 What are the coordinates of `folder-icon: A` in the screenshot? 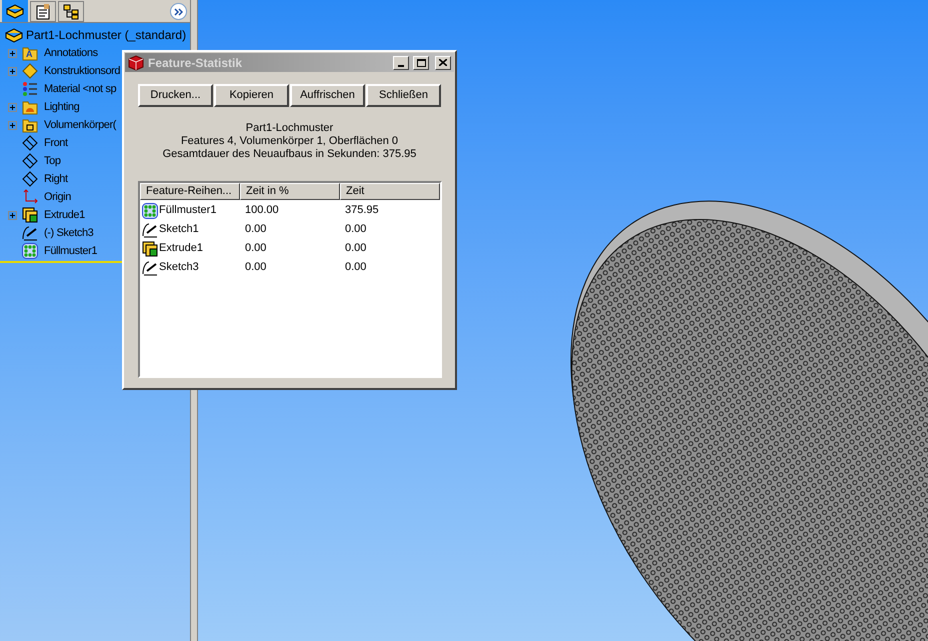 It's located at (30, 53).